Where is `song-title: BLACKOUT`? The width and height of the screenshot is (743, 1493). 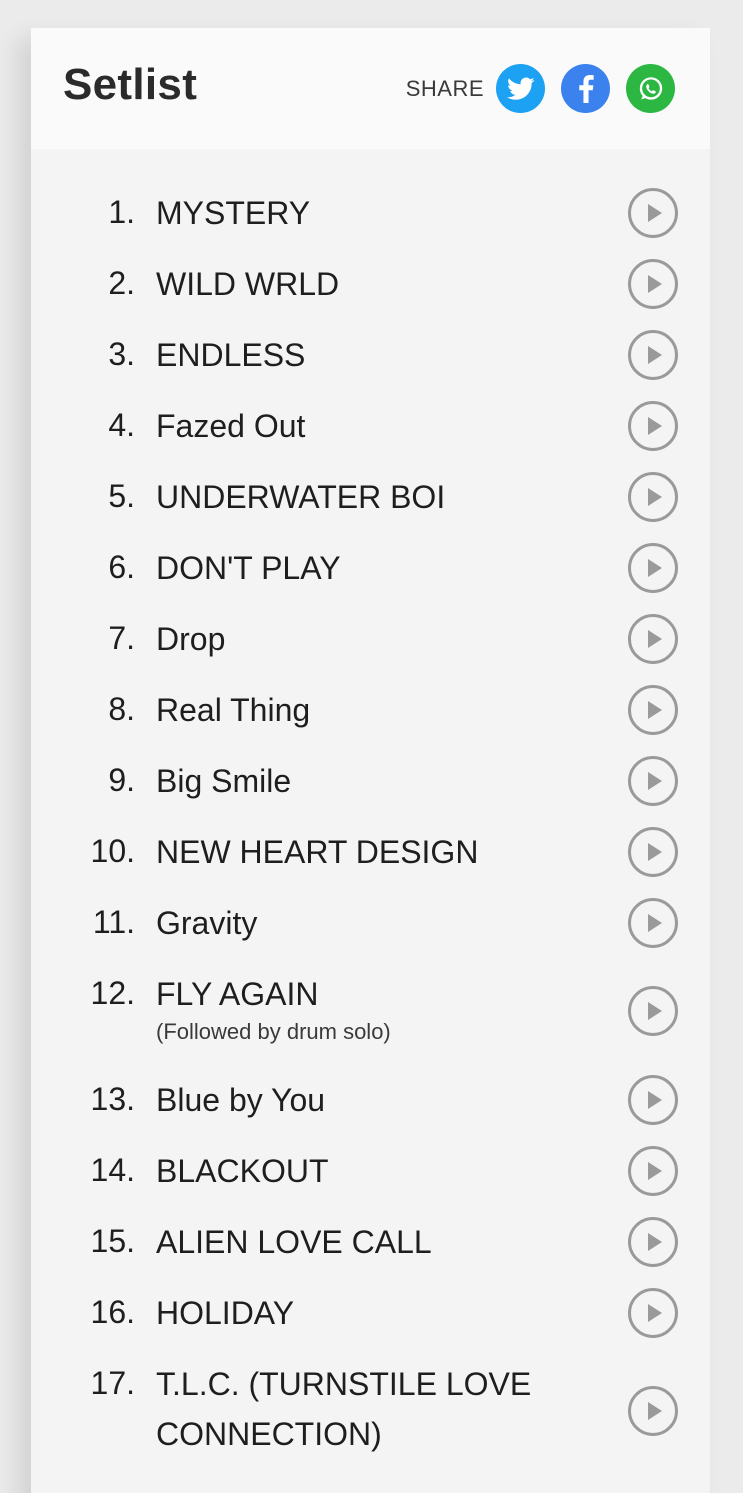 song-title: BLACKOUT is located at coordinates (242, 1171).